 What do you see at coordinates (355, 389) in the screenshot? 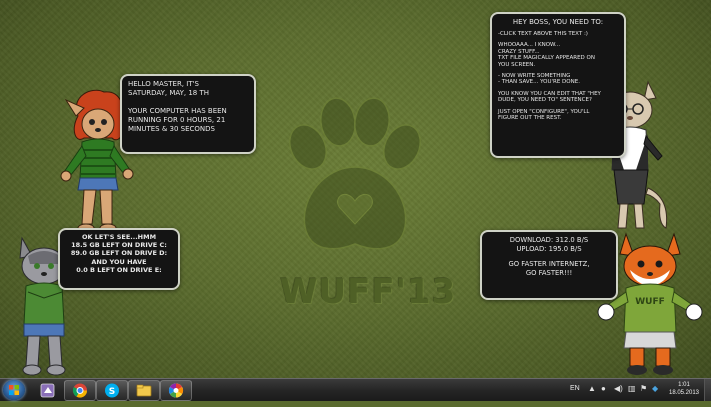
I see `taskbar: S EN ▲ ● ◀) ▥ ⚑ ◆ 1:01 18.05.2013` at bounding box center [355, 389].